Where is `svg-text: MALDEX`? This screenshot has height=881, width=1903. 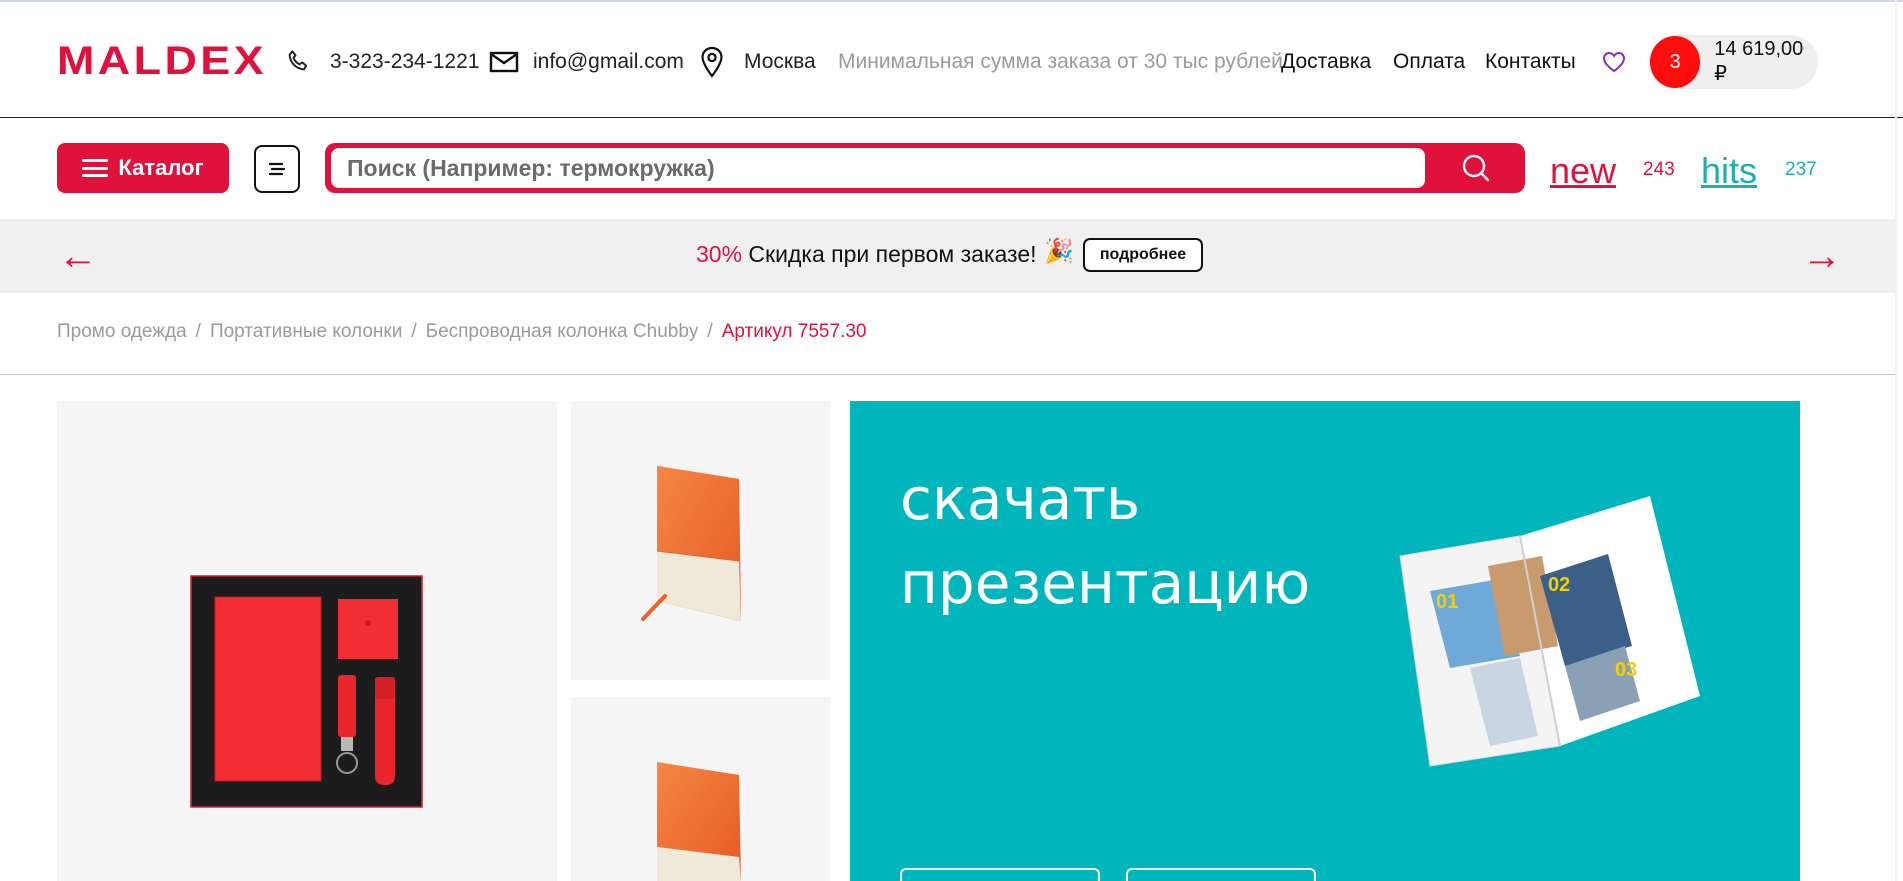 svg-text: MALDEX is located at coordinates (162, 59).